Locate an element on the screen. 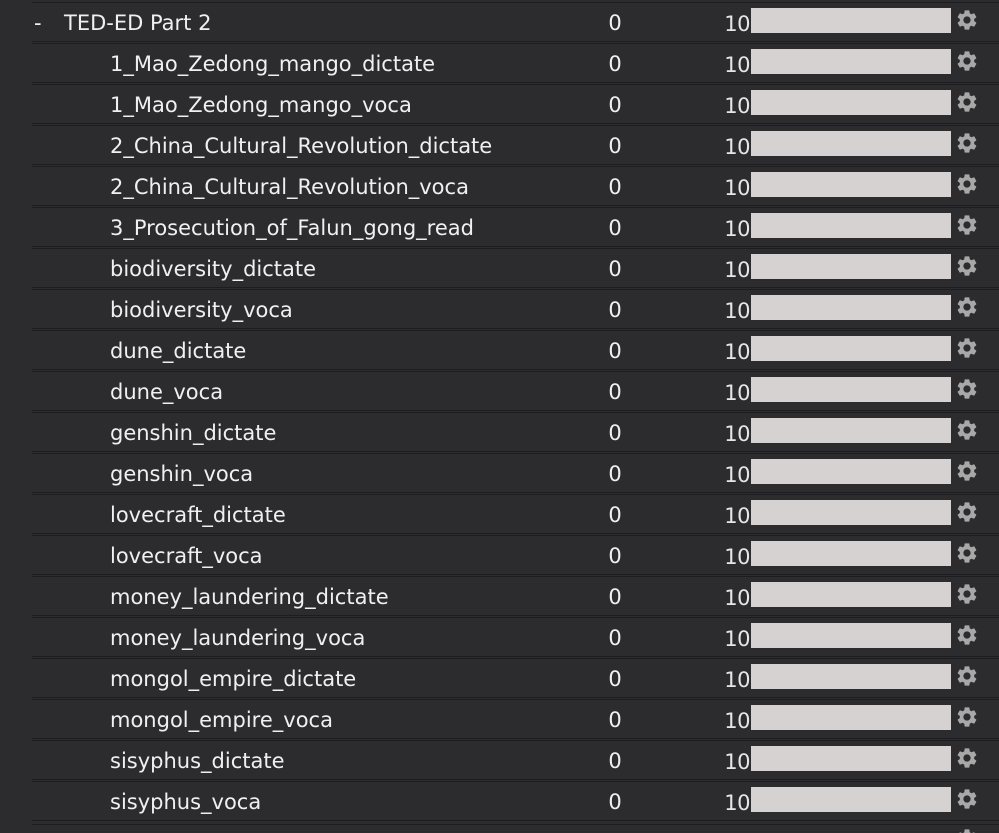  deck-name: 2_China_Cultural_Revolution_voca is located at coordinates (289, 187).